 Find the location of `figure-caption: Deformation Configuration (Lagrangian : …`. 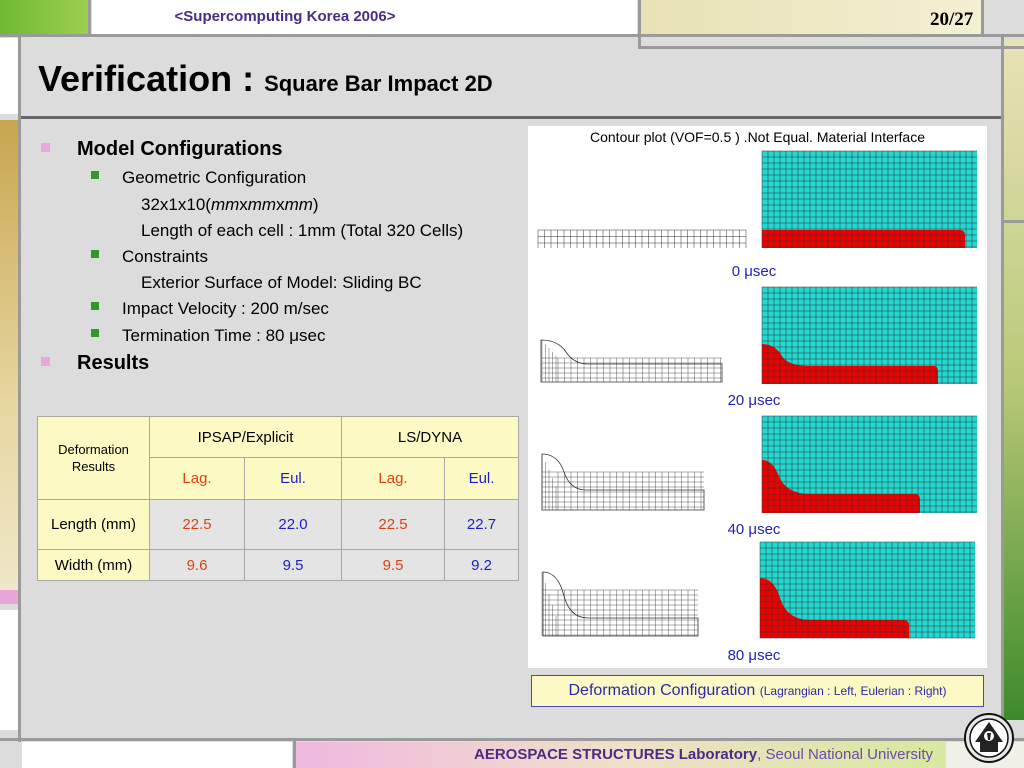

figure-caption: Deformation Configuration (Lagrangian : … is located at coordinates (757, 691).